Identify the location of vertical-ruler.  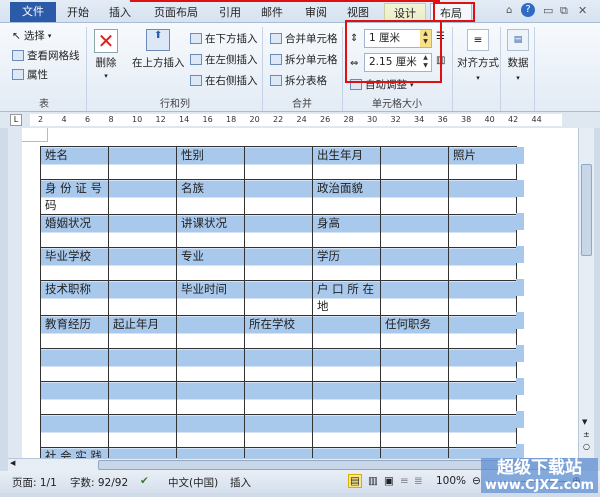
(15, 293).